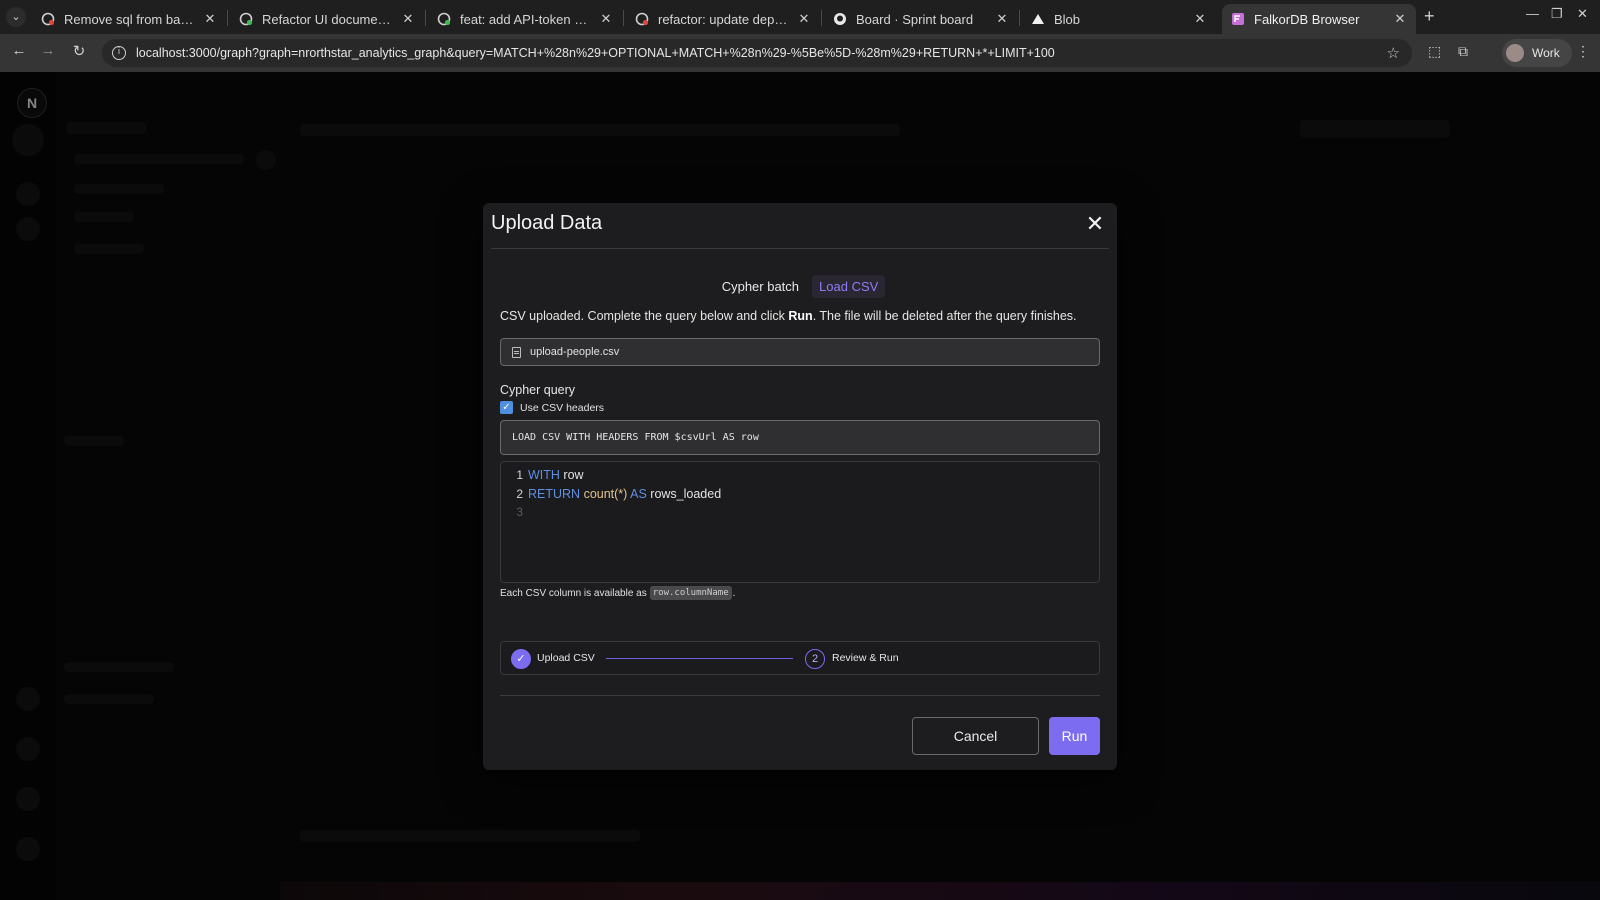 Image resolution: width=1600 pixels, height=900 pixels. Describe the element at coordinates (506, 407) in the screenshot. I see `checkbox-checked-icon: ✓` at that location.